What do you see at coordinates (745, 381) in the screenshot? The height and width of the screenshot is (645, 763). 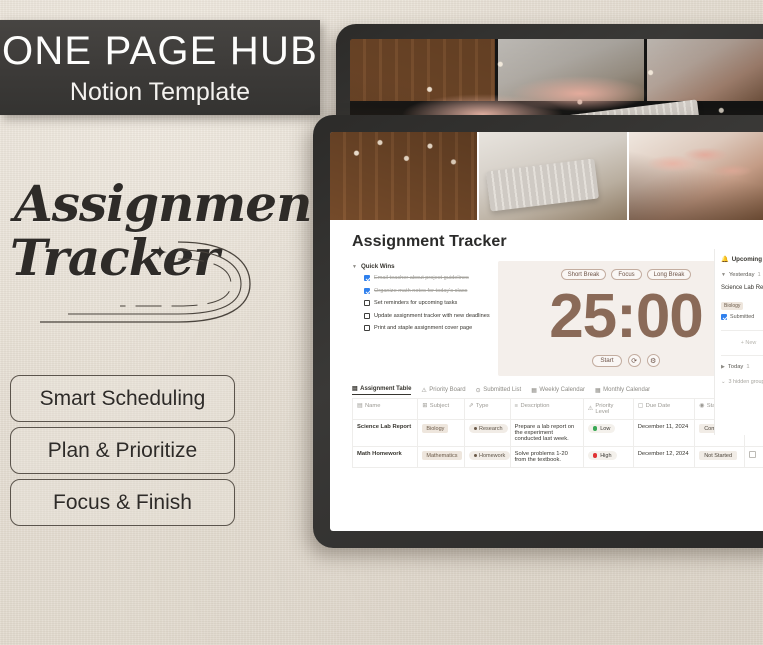 I see `hidden-groups-label: 3 hidden groups` at bounding box center [745, 381].